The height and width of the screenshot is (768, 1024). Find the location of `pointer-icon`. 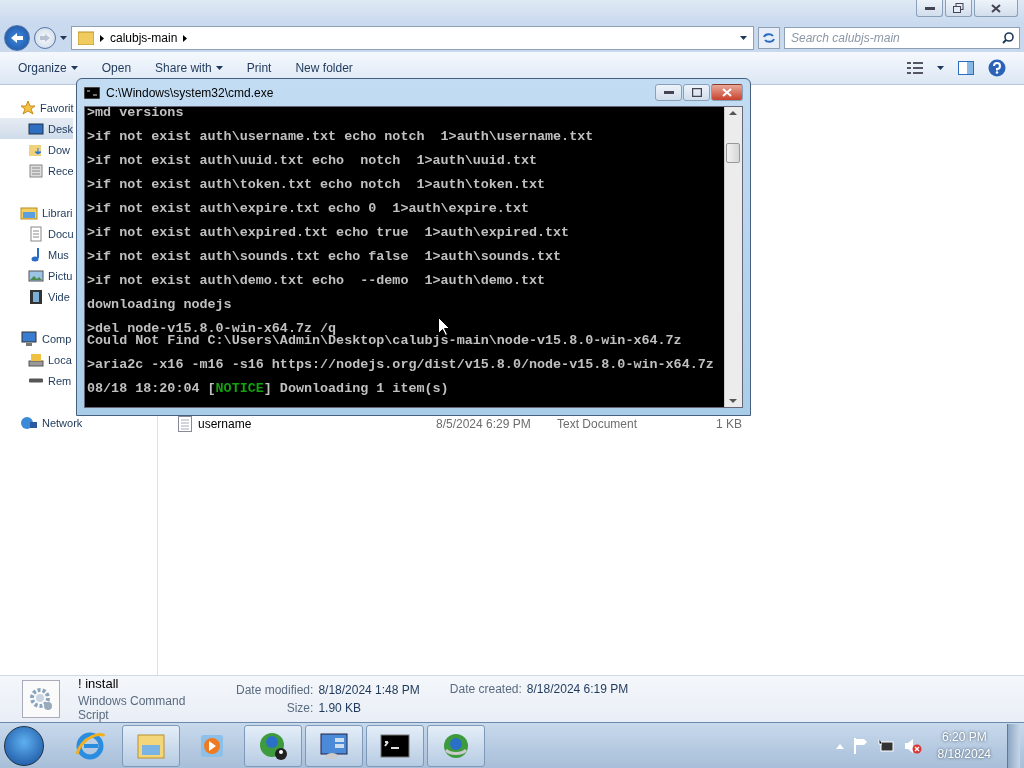

pointer-icon is located at coordinates (444, 326).